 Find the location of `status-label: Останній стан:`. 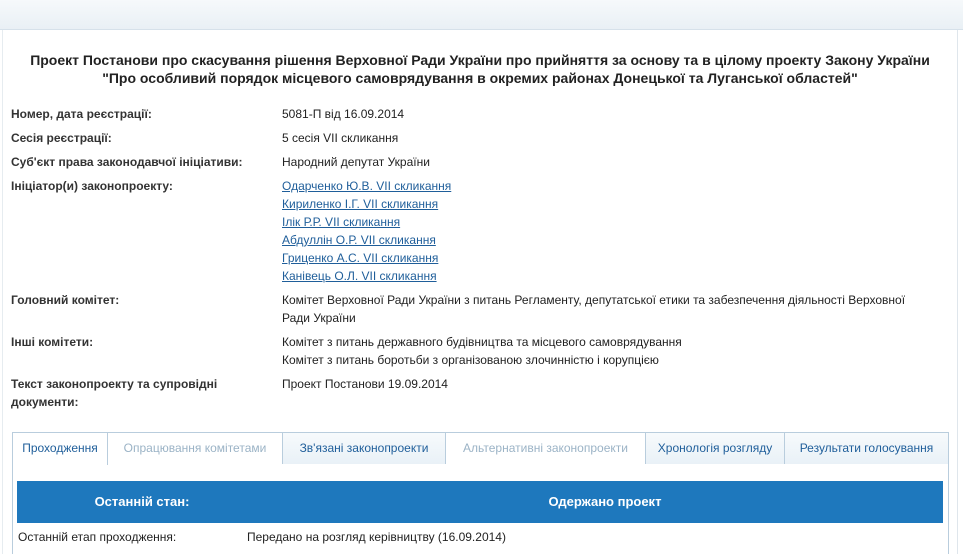

status-label: Останній стан: is located at coordinates (142, 501).